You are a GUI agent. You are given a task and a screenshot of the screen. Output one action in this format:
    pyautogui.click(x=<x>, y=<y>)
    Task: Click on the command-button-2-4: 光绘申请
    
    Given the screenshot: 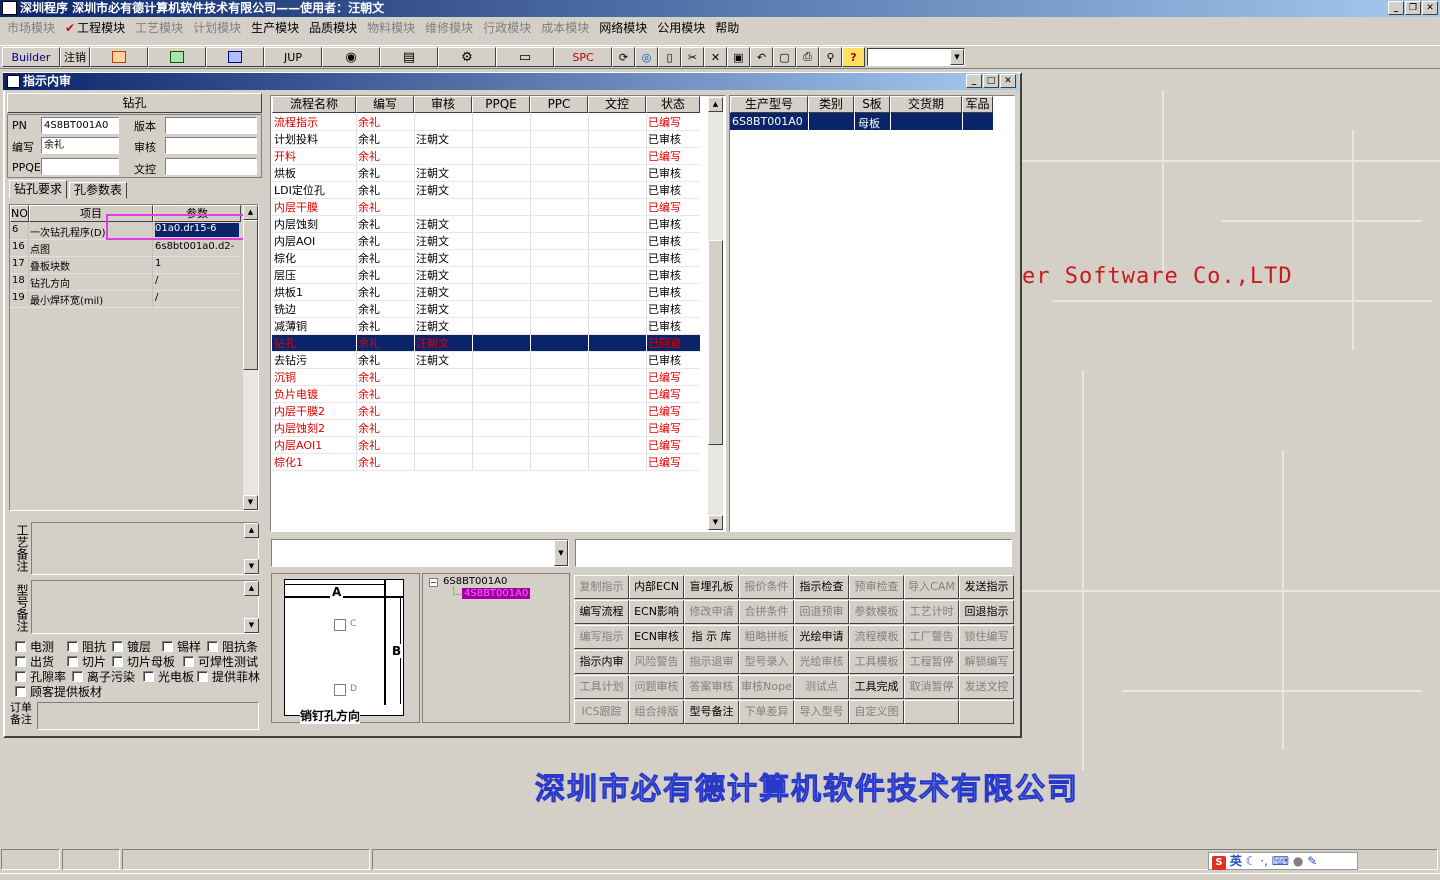 What is the action you would take?
    pyautogui.click(x=821, y=637)
    